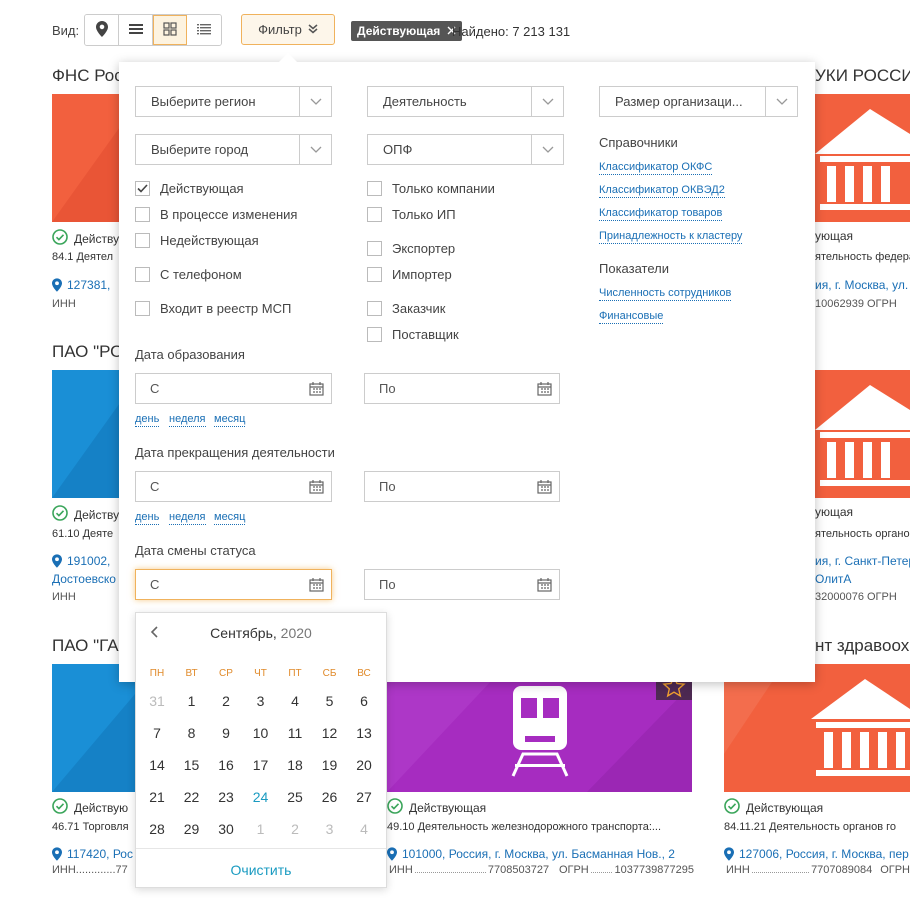 The height and width of the screenshot is (903, 910). Describe the element at coordinates (87, 352) in the screenshot. I see `card-title: ПАО "РОС` at that location.